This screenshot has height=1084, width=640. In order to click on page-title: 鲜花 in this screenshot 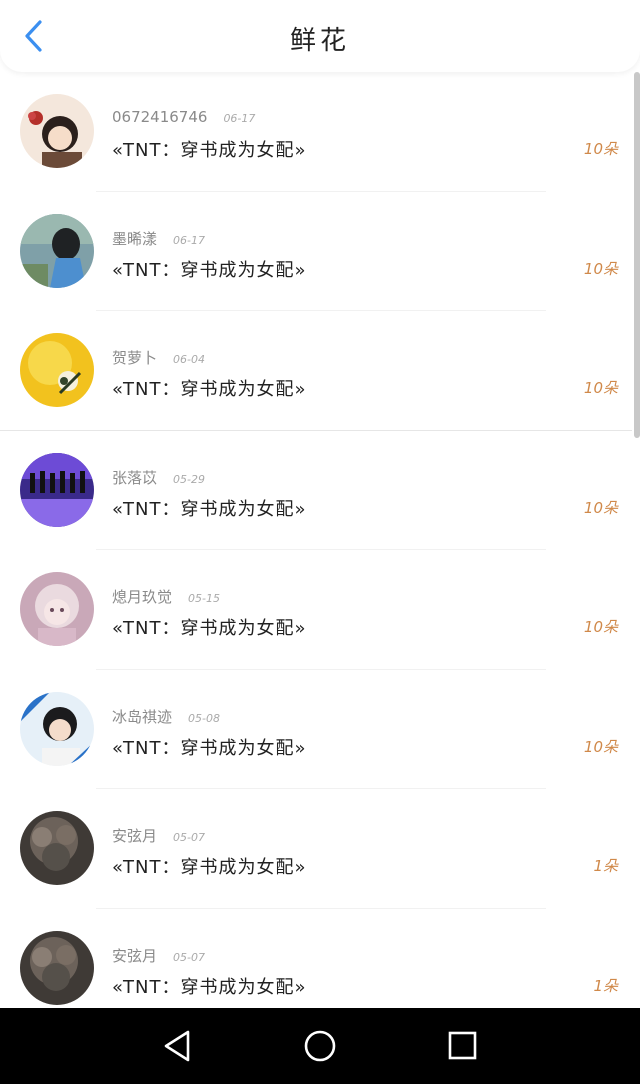, I will do `click(319, 41)`.